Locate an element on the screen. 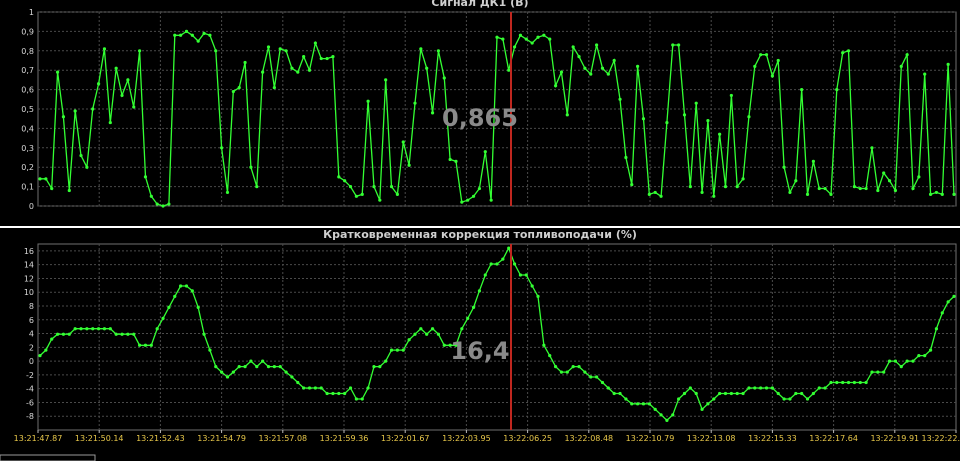 The width and height of the screenshot is (960, 461). x-tick-label: 13:22:17.64 is located at coordinates (833, 438).